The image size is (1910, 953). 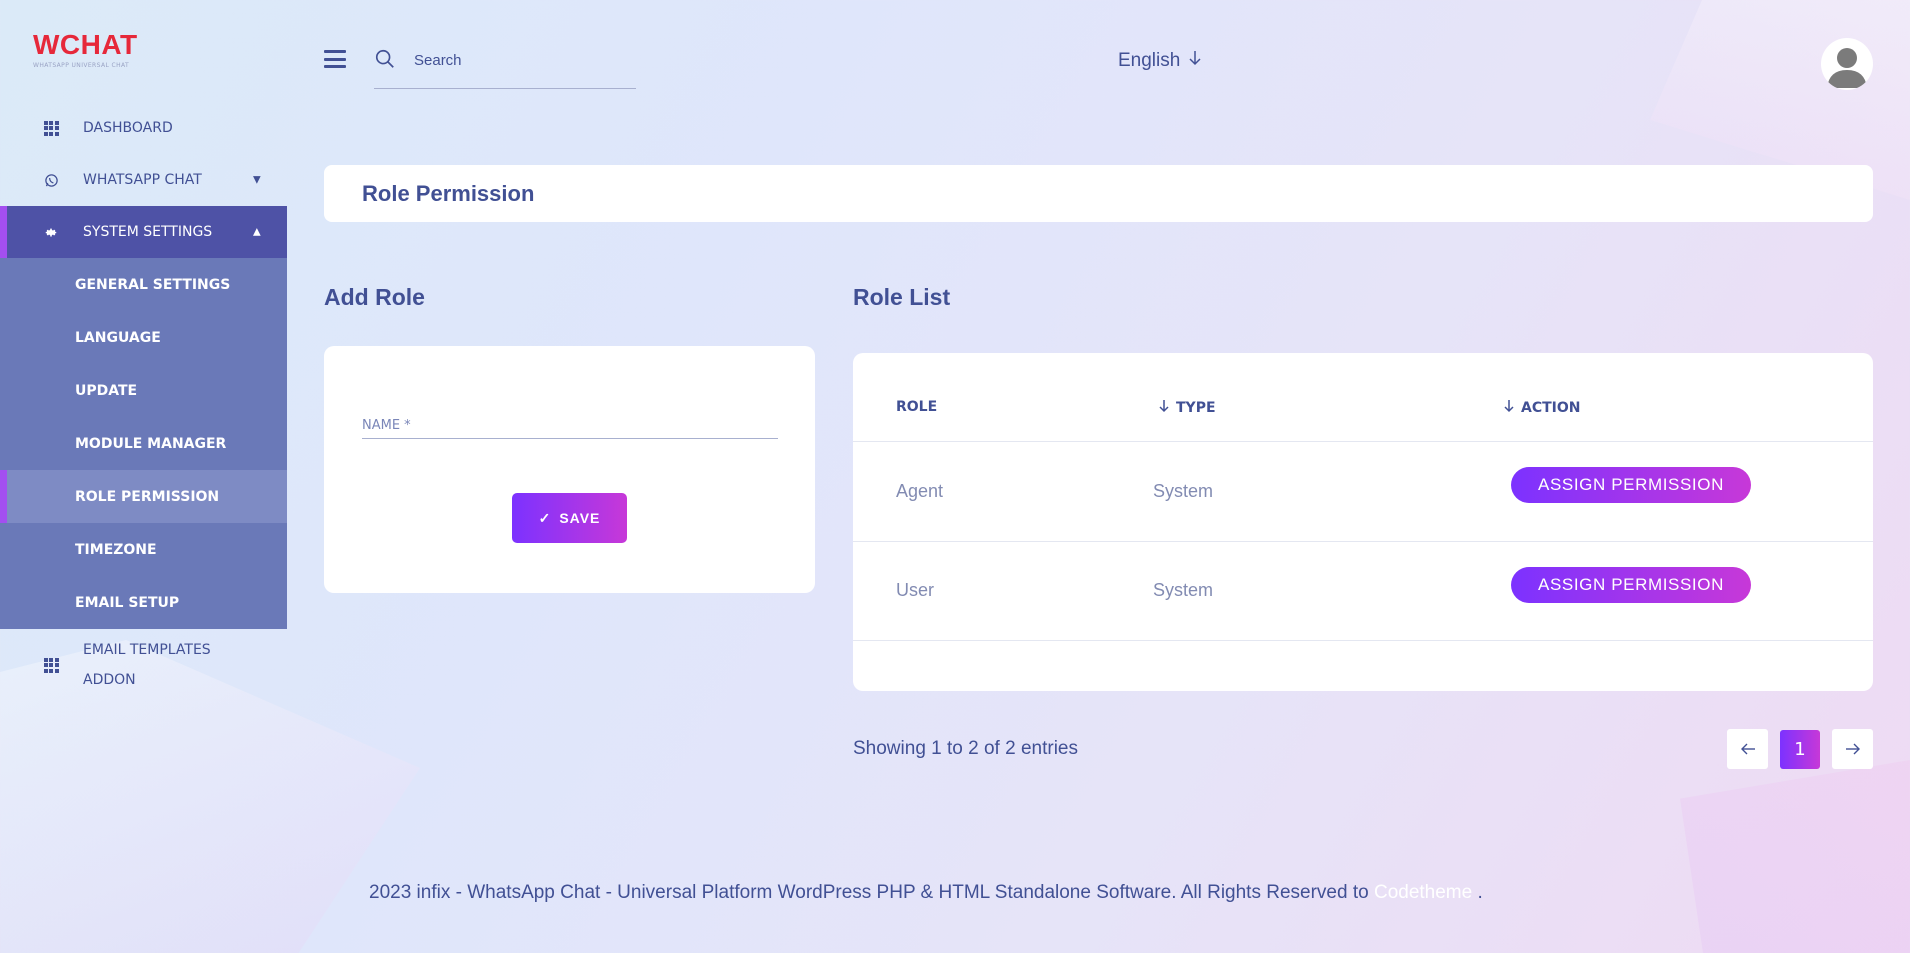 I want to click on language-selector: English, so click(x=1160, y=61).